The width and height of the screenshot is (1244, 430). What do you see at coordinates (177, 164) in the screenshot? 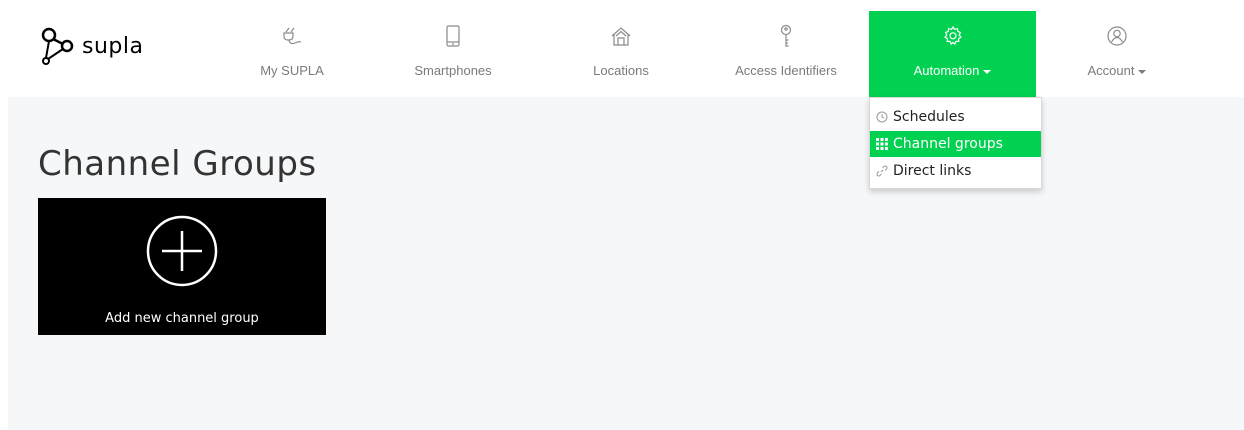
I see `page-title: Channel Groups` at bounding box center [177, 164].